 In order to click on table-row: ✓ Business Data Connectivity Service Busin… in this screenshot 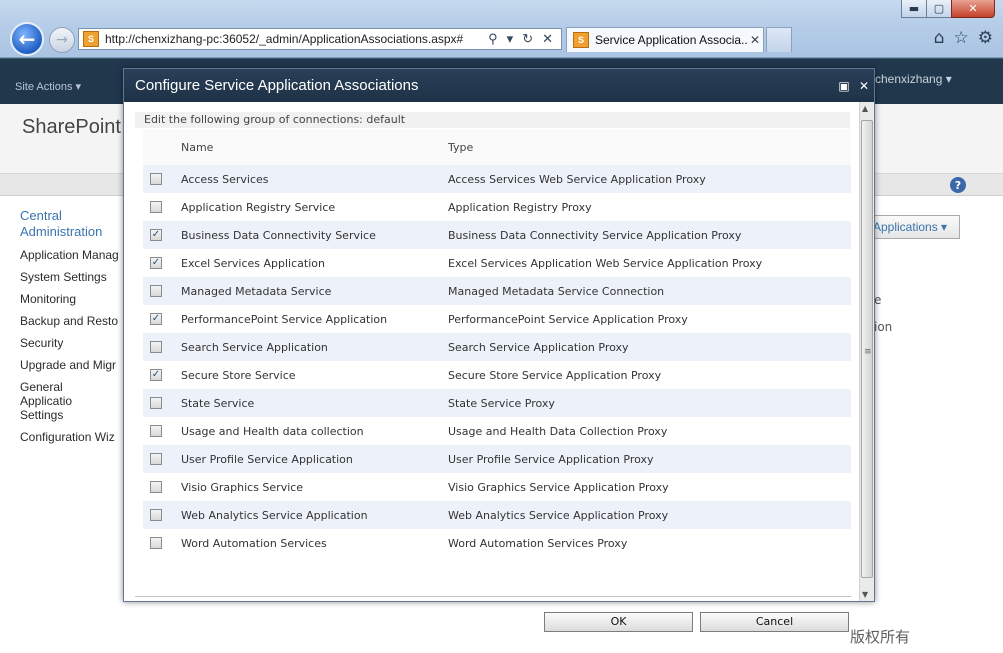, I will do `click(497, 235)`.